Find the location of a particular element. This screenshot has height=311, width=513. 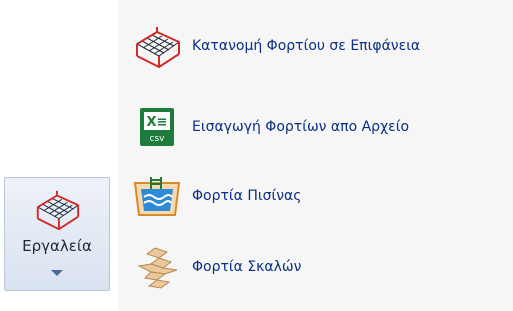

stairs-icon is located at coordinates (157, 267).